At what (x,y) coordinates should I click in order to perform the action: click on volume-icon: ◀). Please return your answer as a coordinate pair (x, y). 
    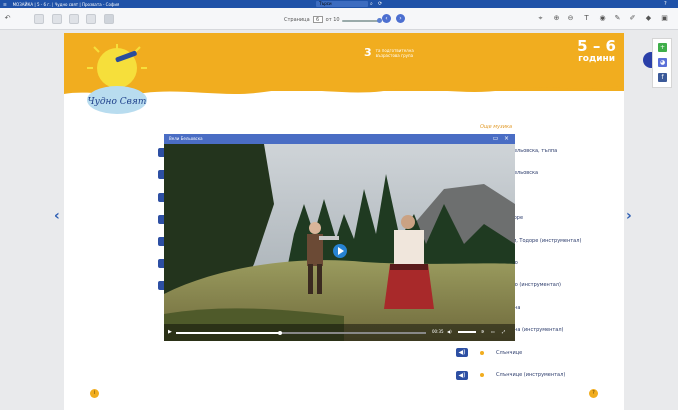
    Looking at the image, I should click on (449, 331).